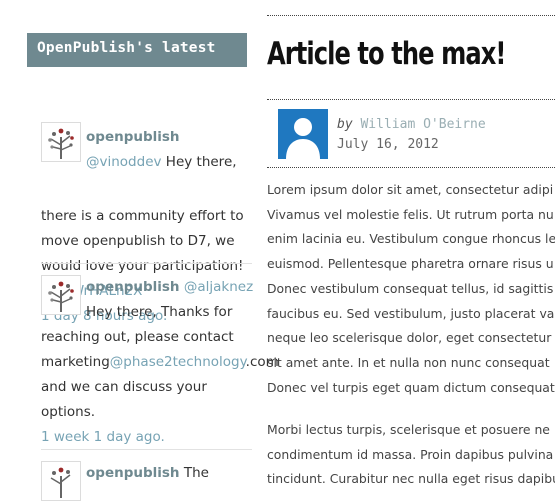 This screenshot has width=555, height=504. I want to click on user-silhouette-icon, so click(303, 134).